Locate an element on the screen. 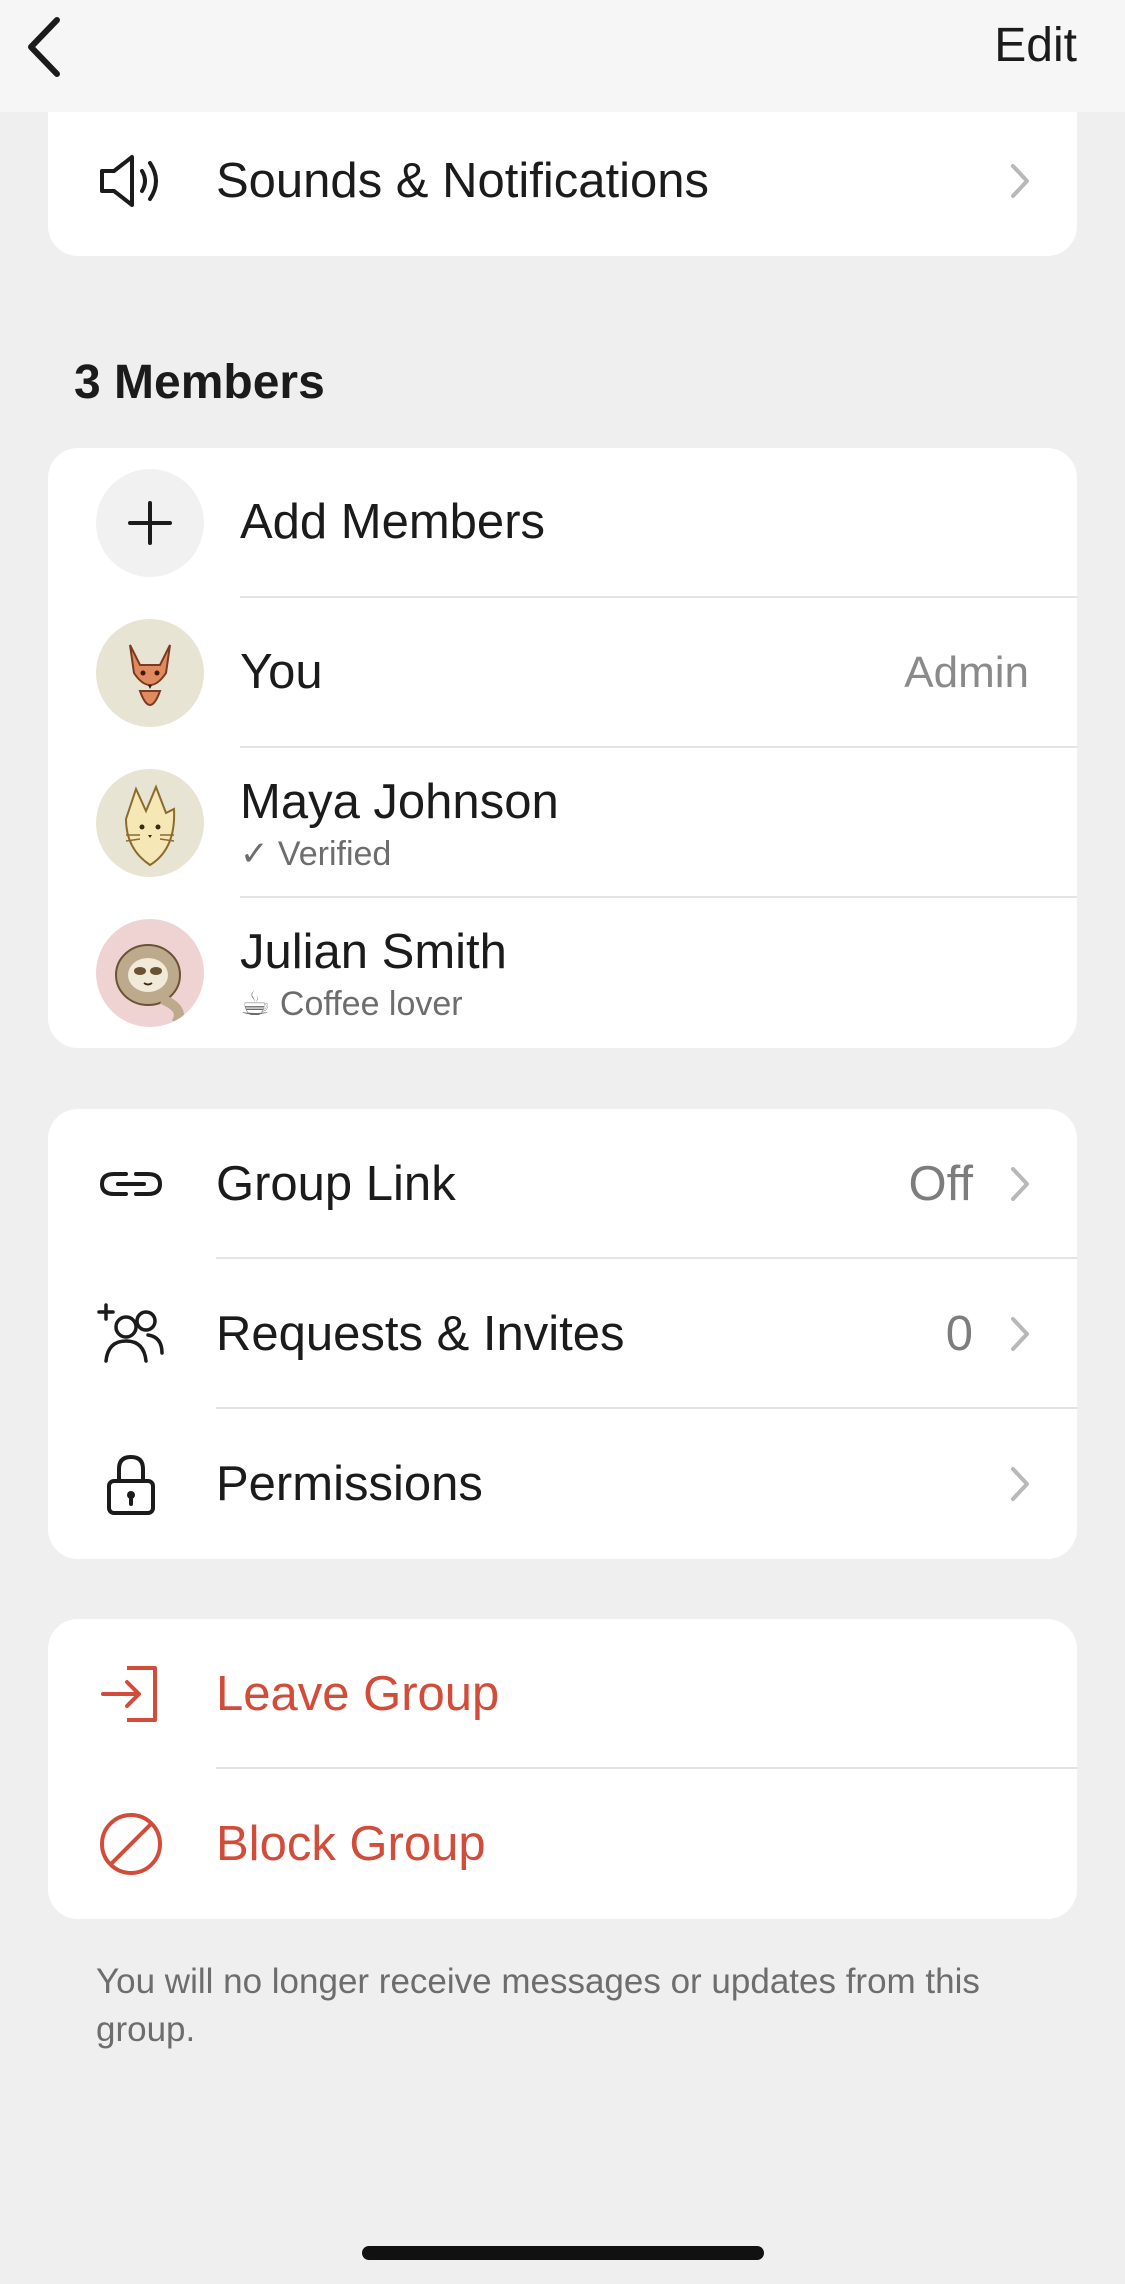 The width and height of the screenshot is (1125, 2284). sloth-avatar is located at coordinates (150, 973).